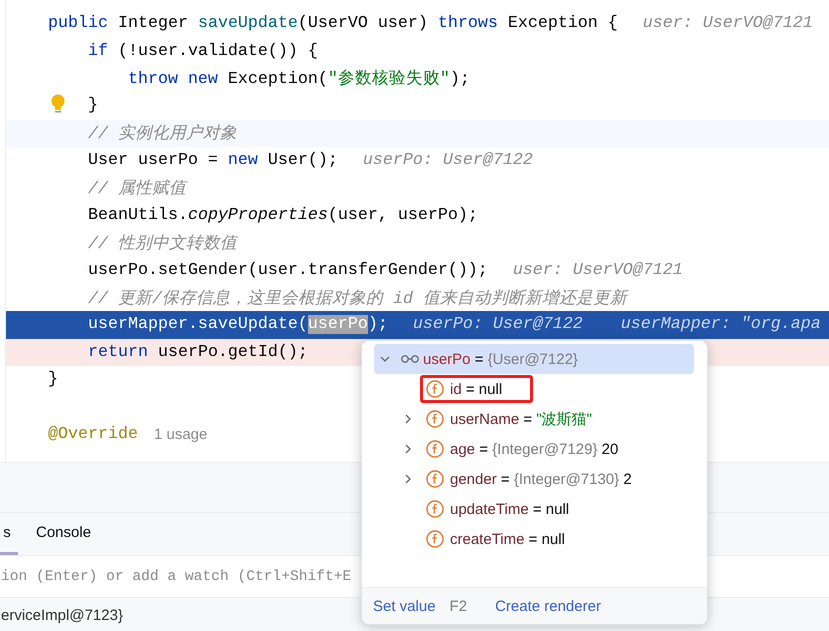  I want to click on shortcut-label: F2, so click(459, 606).